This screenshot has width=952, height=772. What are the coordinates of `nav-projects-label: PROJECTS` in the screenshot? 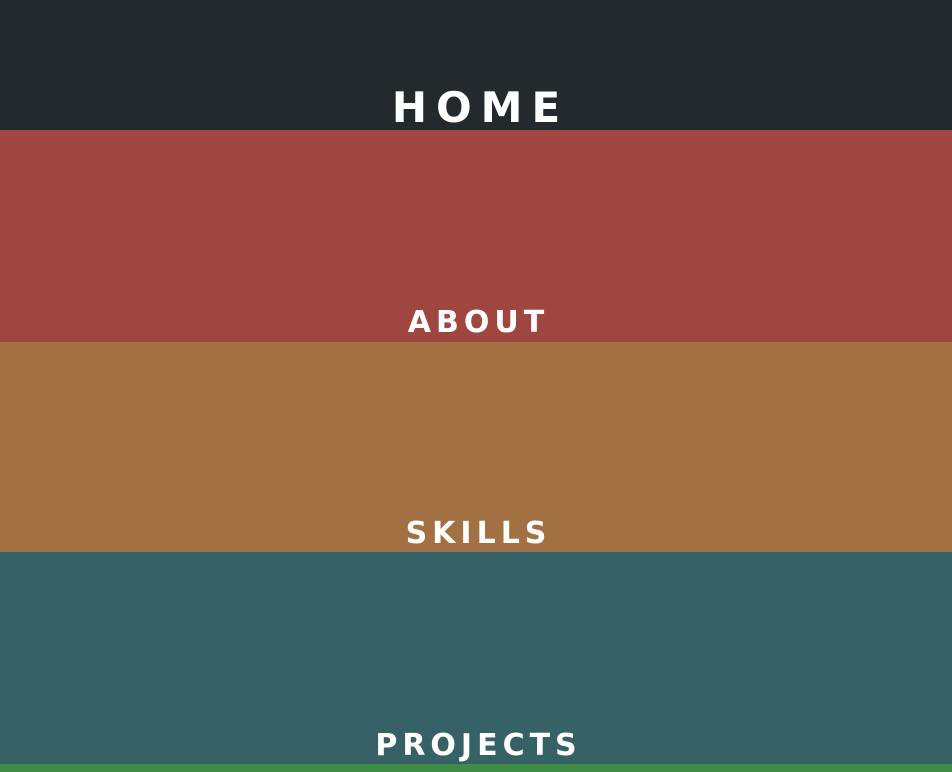 It's located at (478, 745).